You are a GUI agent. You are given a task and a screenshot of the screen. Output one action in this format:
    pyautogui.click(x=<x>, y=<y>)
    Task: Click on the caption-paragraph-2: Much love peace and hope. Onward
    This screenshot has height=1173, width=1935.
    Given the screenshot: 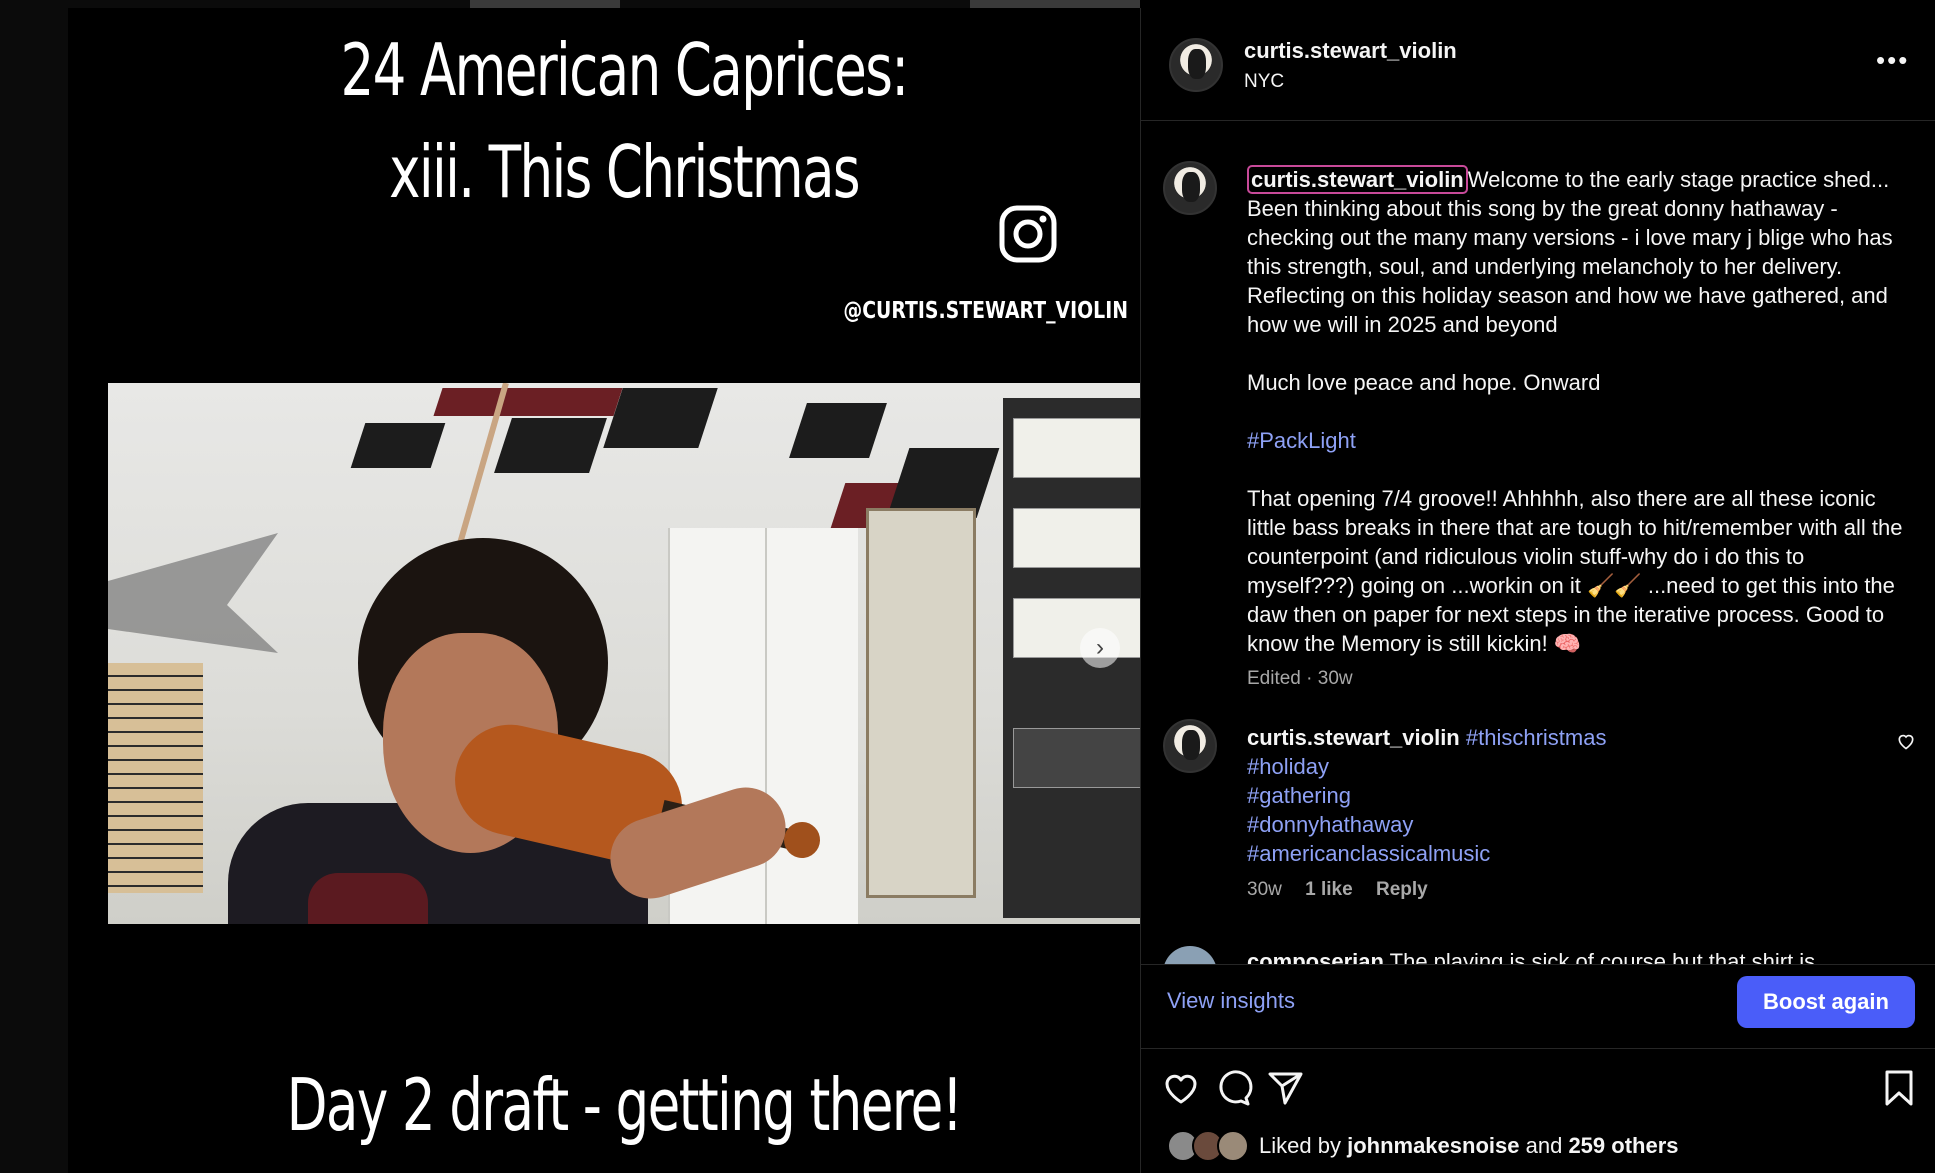 What is the action you would take?
    pyautogui.click(x=1424, y=382)
    